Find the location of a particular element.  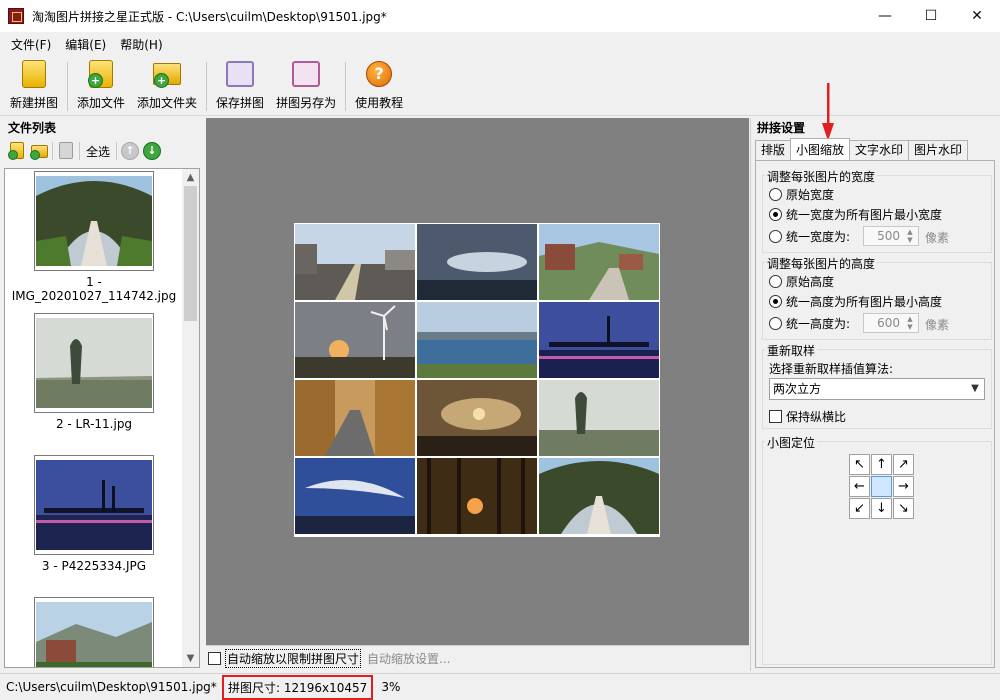

height-unify-min-label: 统一高度为所有图片最小高度 is located at coordinates (864, 302).